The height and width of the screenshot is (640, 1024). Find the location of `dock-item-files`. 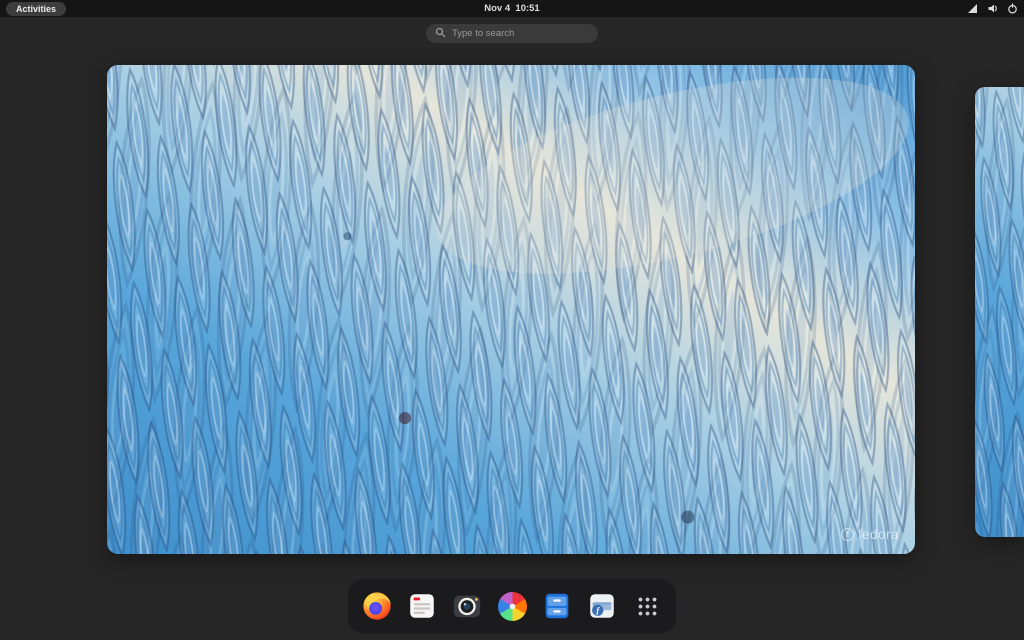

dock-item-files is located at coordinates (557, 606).